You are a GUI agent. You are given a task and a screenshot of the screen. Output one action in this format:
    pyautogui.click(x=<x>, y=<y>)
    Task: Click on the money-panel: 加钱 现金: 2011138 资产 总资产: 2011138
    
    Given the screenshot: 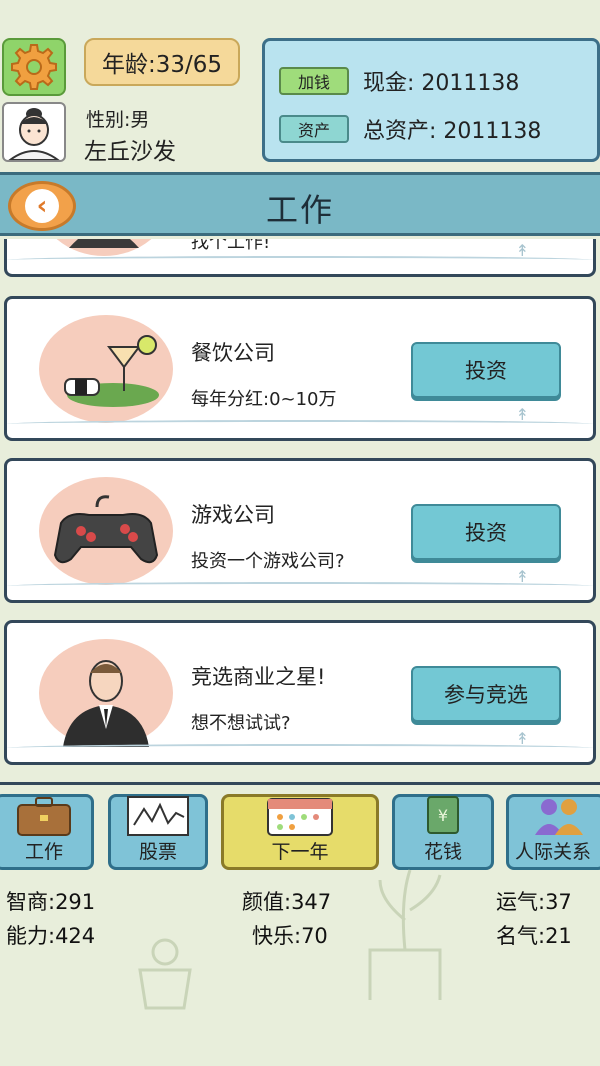 What is the action you would take?
    pyautogui.click(x=431, y=100)
    